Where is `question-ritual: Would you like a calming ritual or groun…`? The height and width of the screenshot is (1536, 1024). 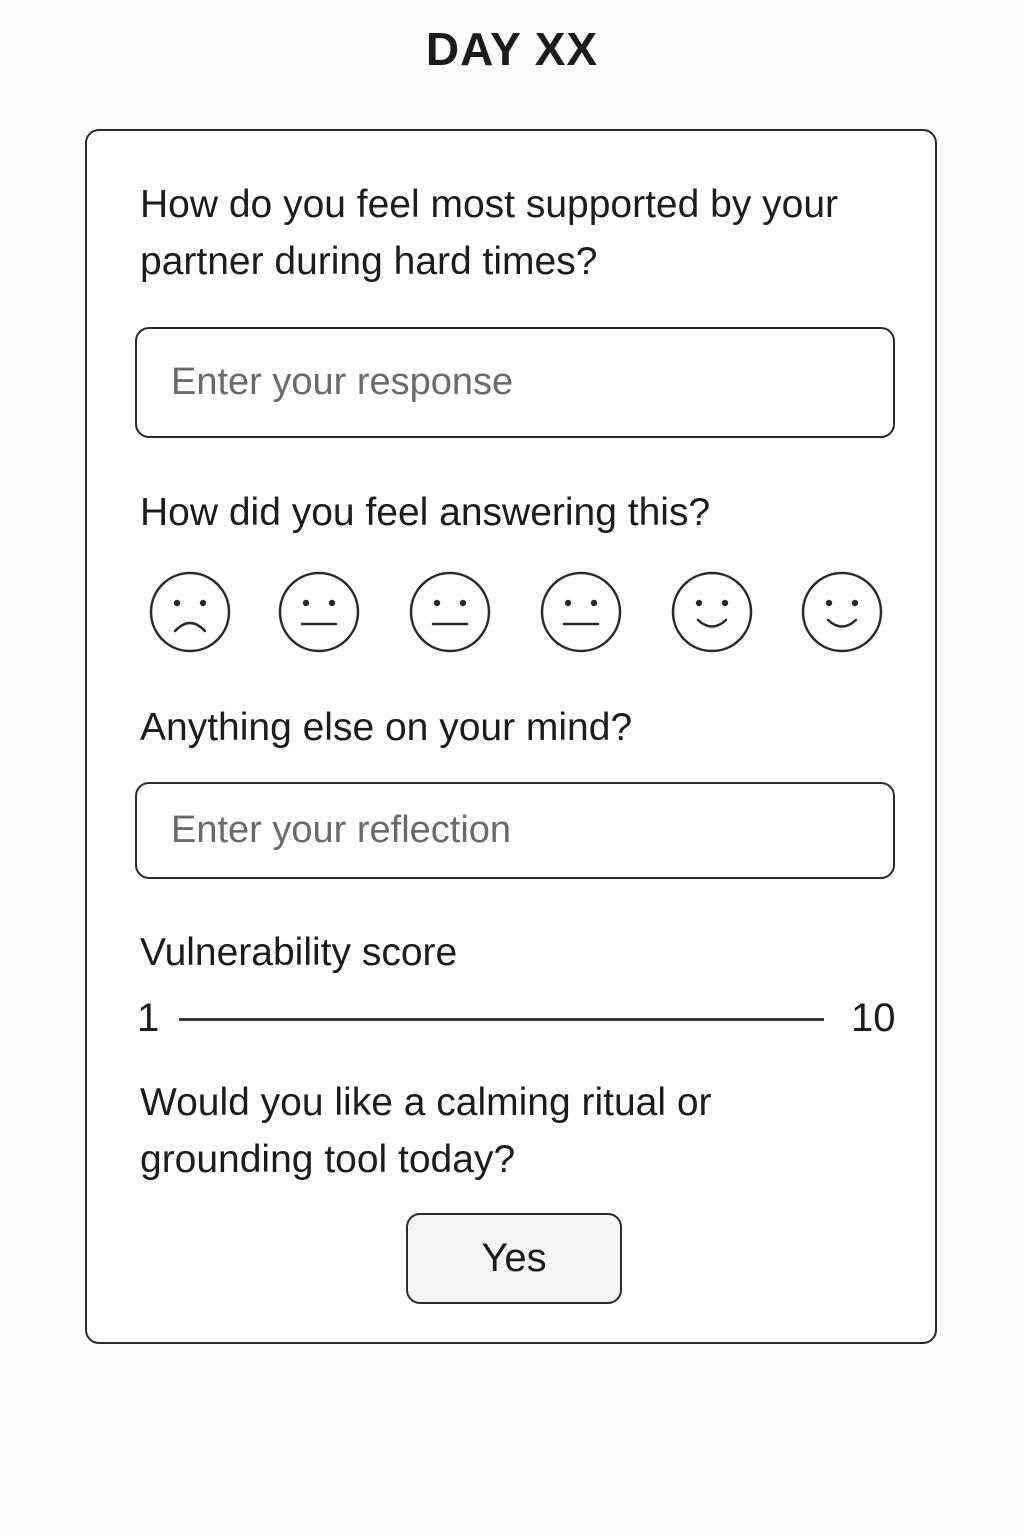
question-ritual: Would you like a calming ritual or groun… is located at coordinates (426, 1131).